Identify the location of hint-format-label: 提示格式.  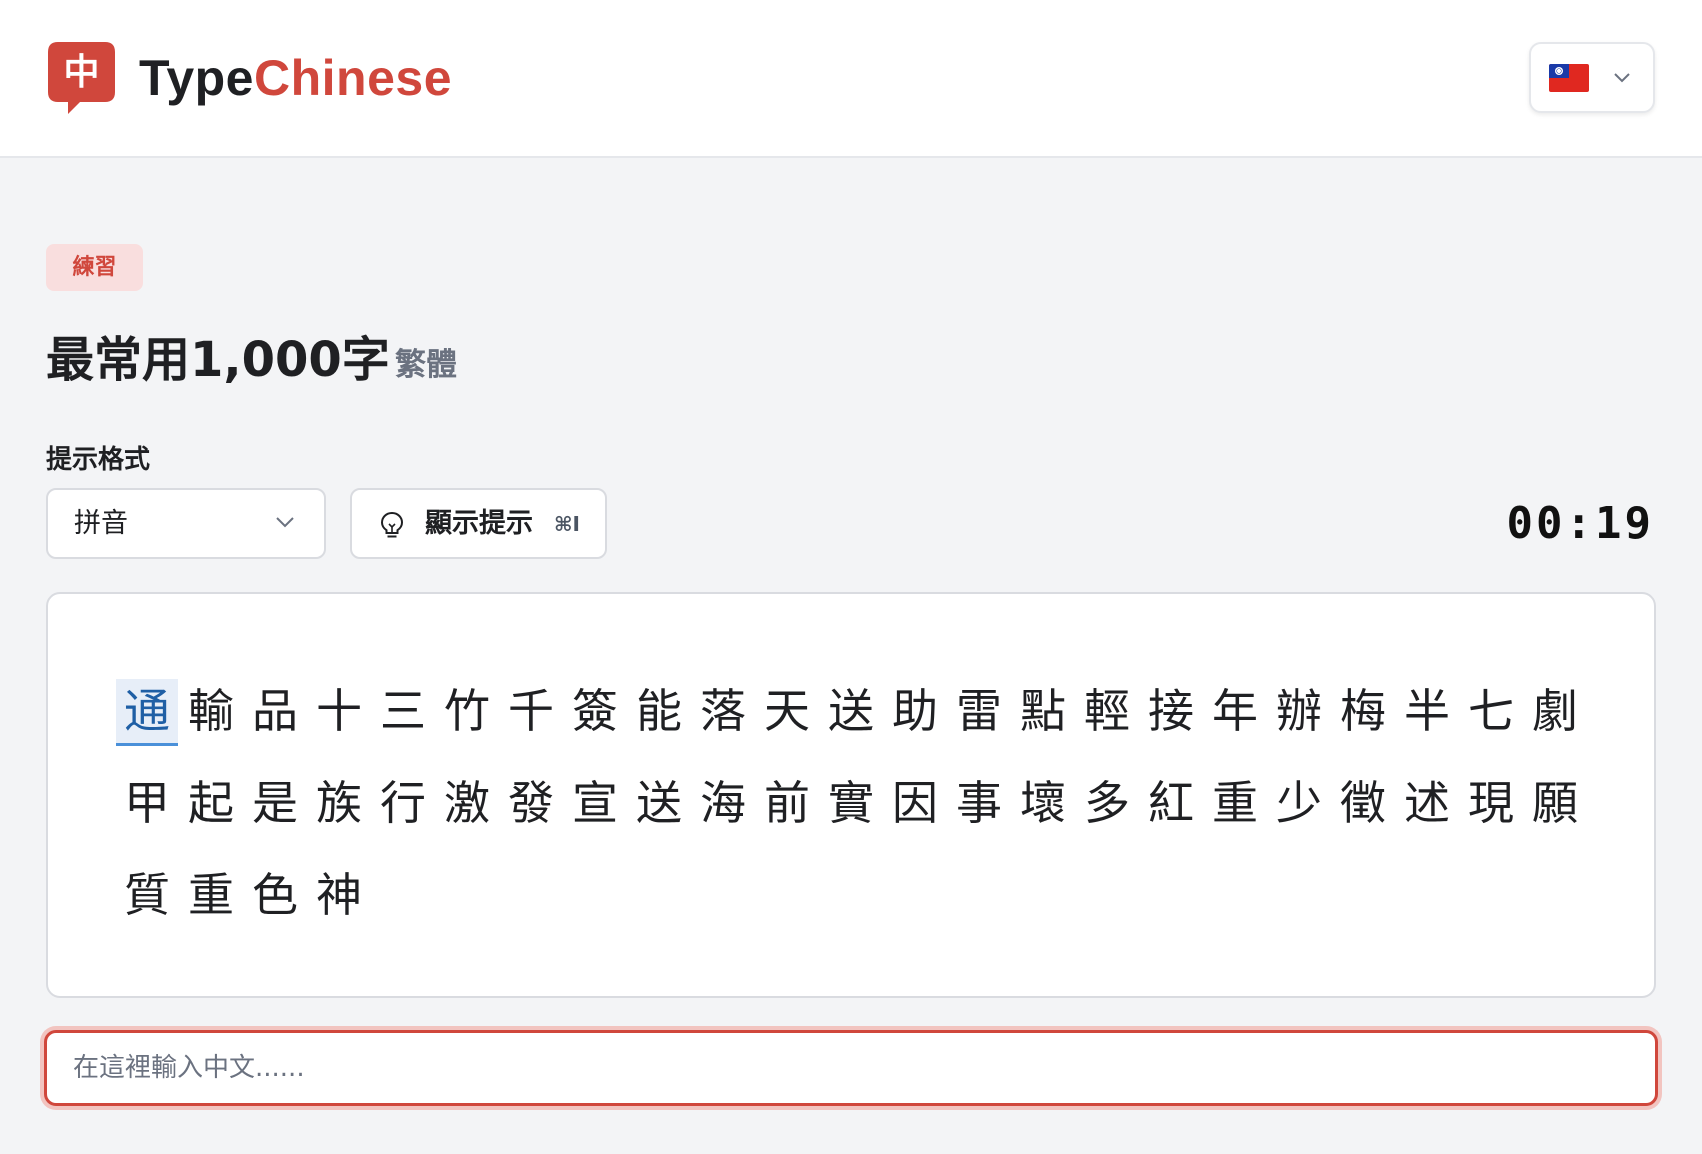
(98, 460).